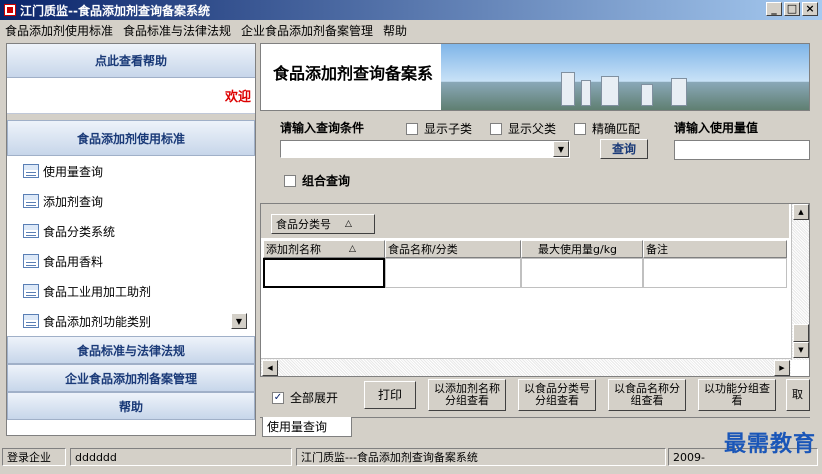 Image resolution: width=822 pixels, height=474 pixels. Describe the element at coordinates (305, 397) in the screenshot. I see `expand-all-checkbox: ✓ 全部展开` at that location.